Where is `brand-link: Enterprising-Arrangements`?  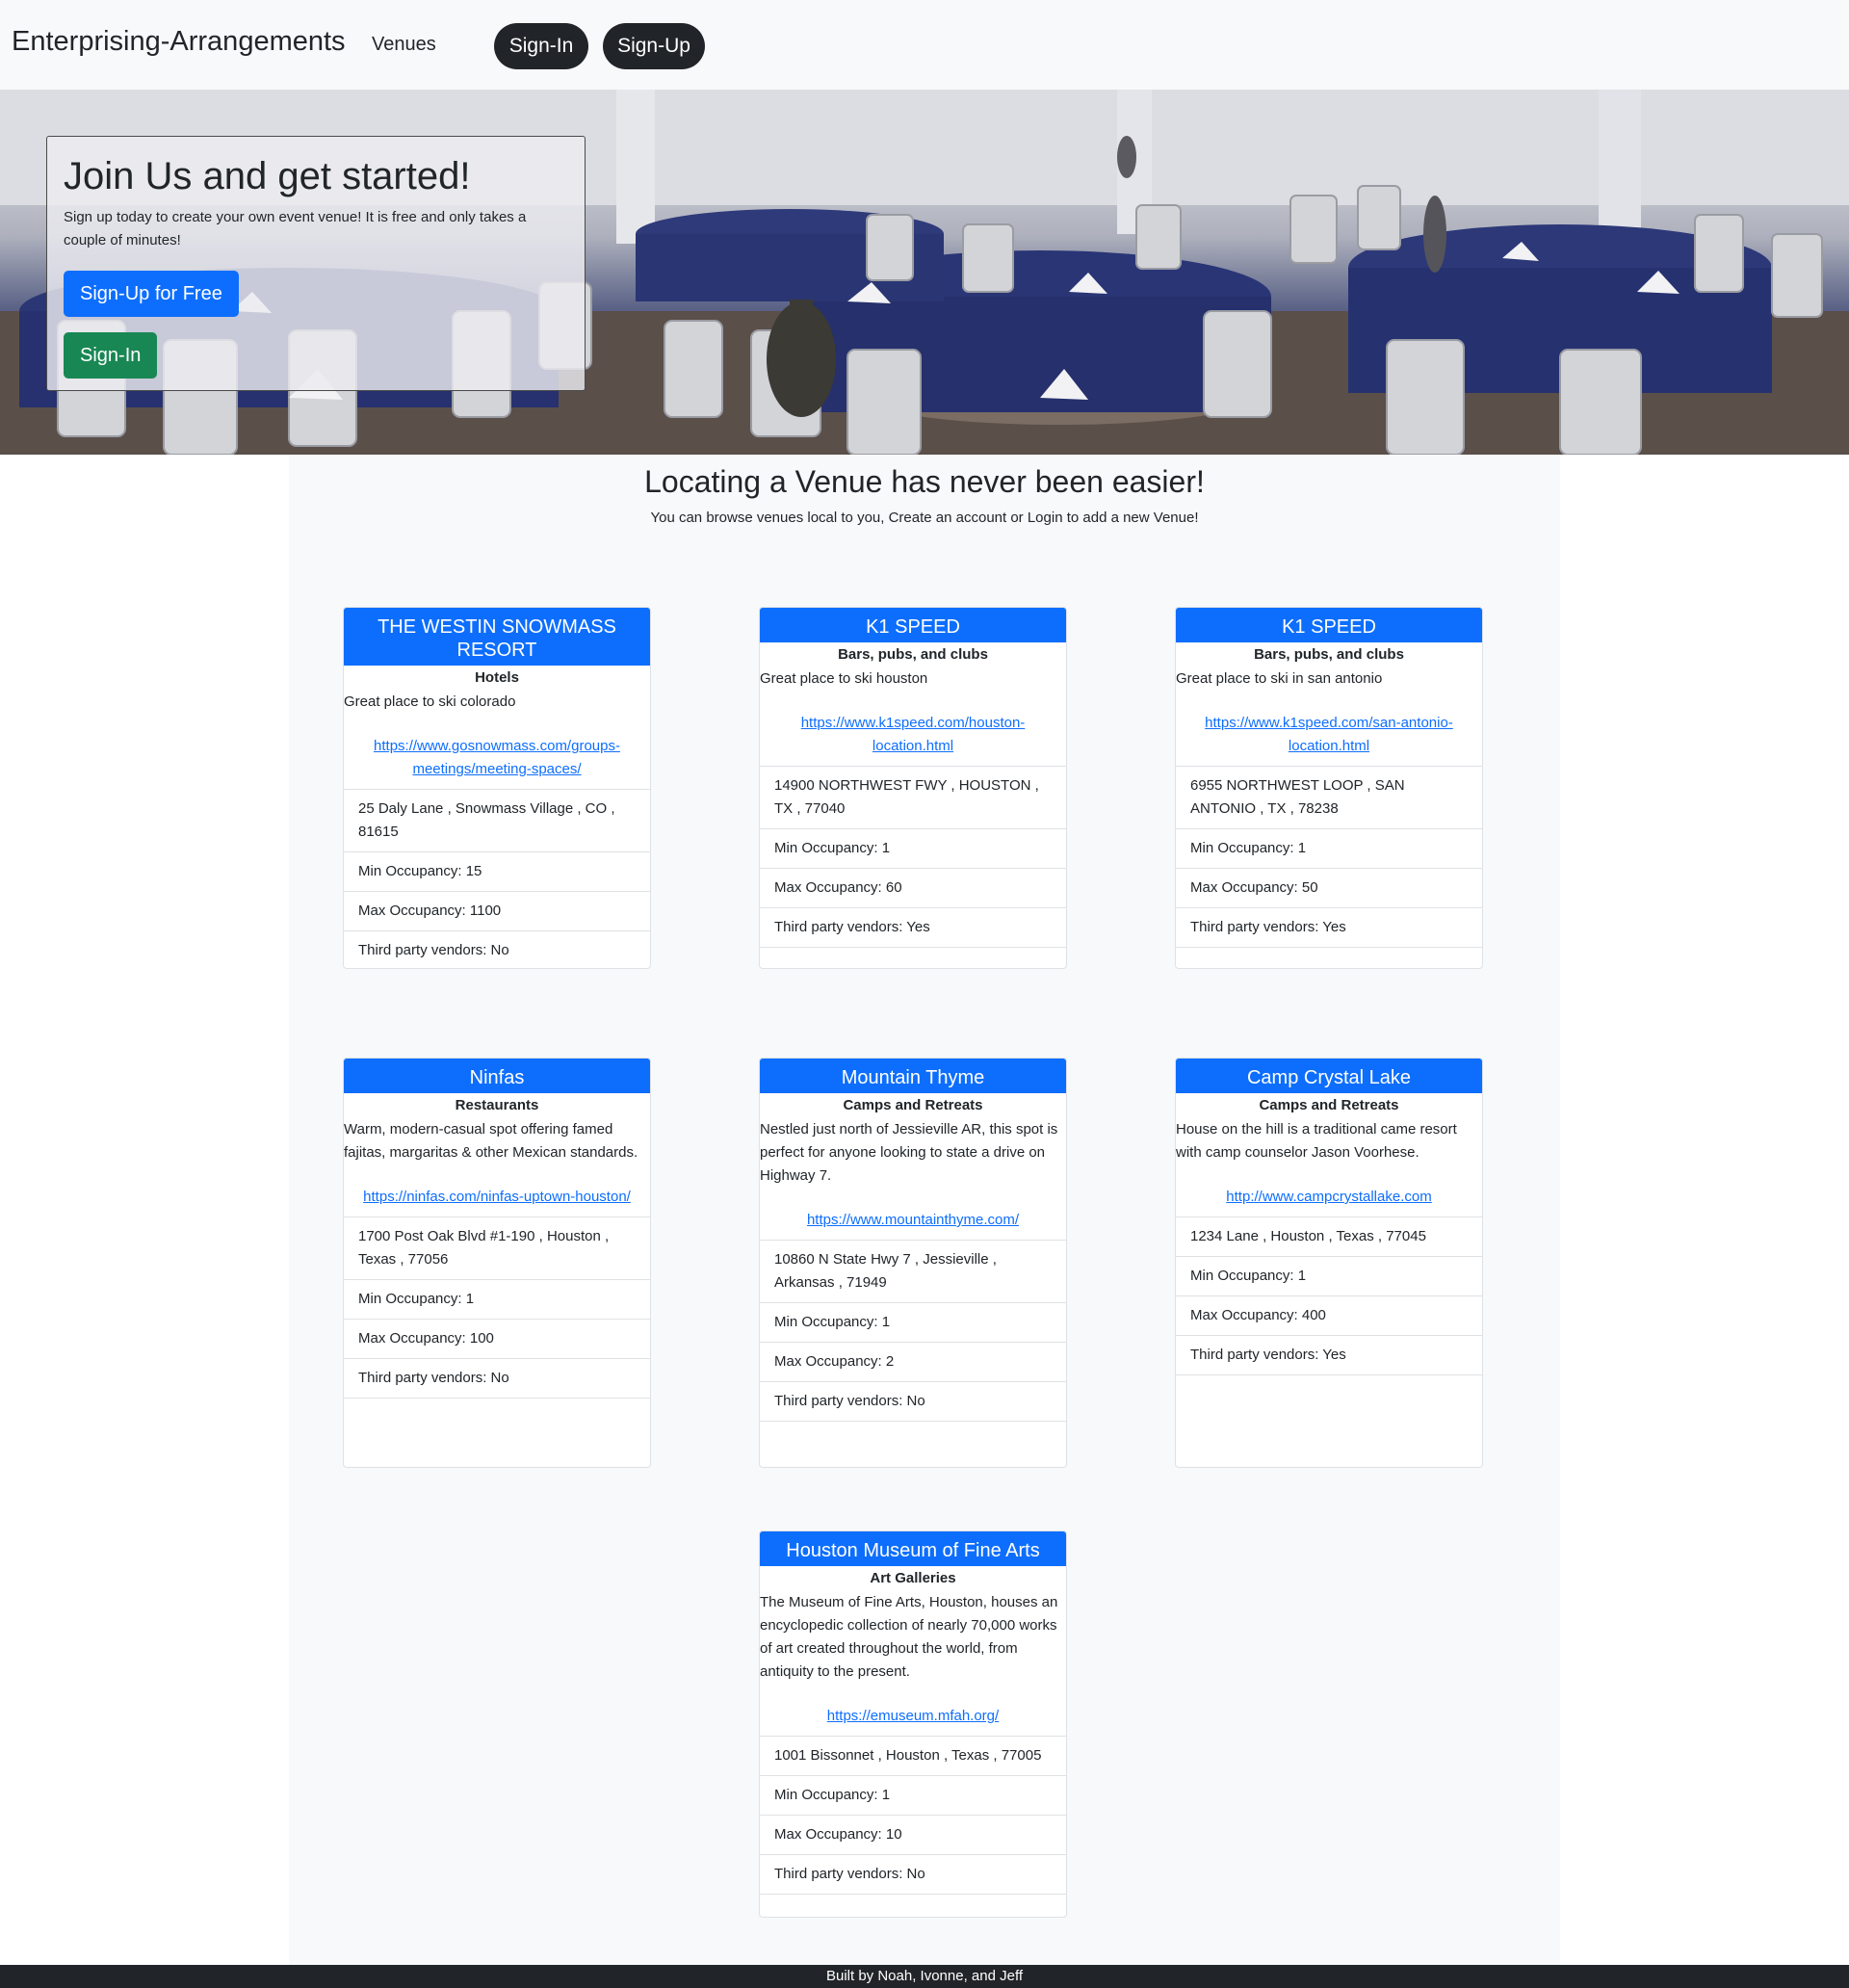
brand-link: Enterprising-Arrangements is located at coordinates (179, 42).